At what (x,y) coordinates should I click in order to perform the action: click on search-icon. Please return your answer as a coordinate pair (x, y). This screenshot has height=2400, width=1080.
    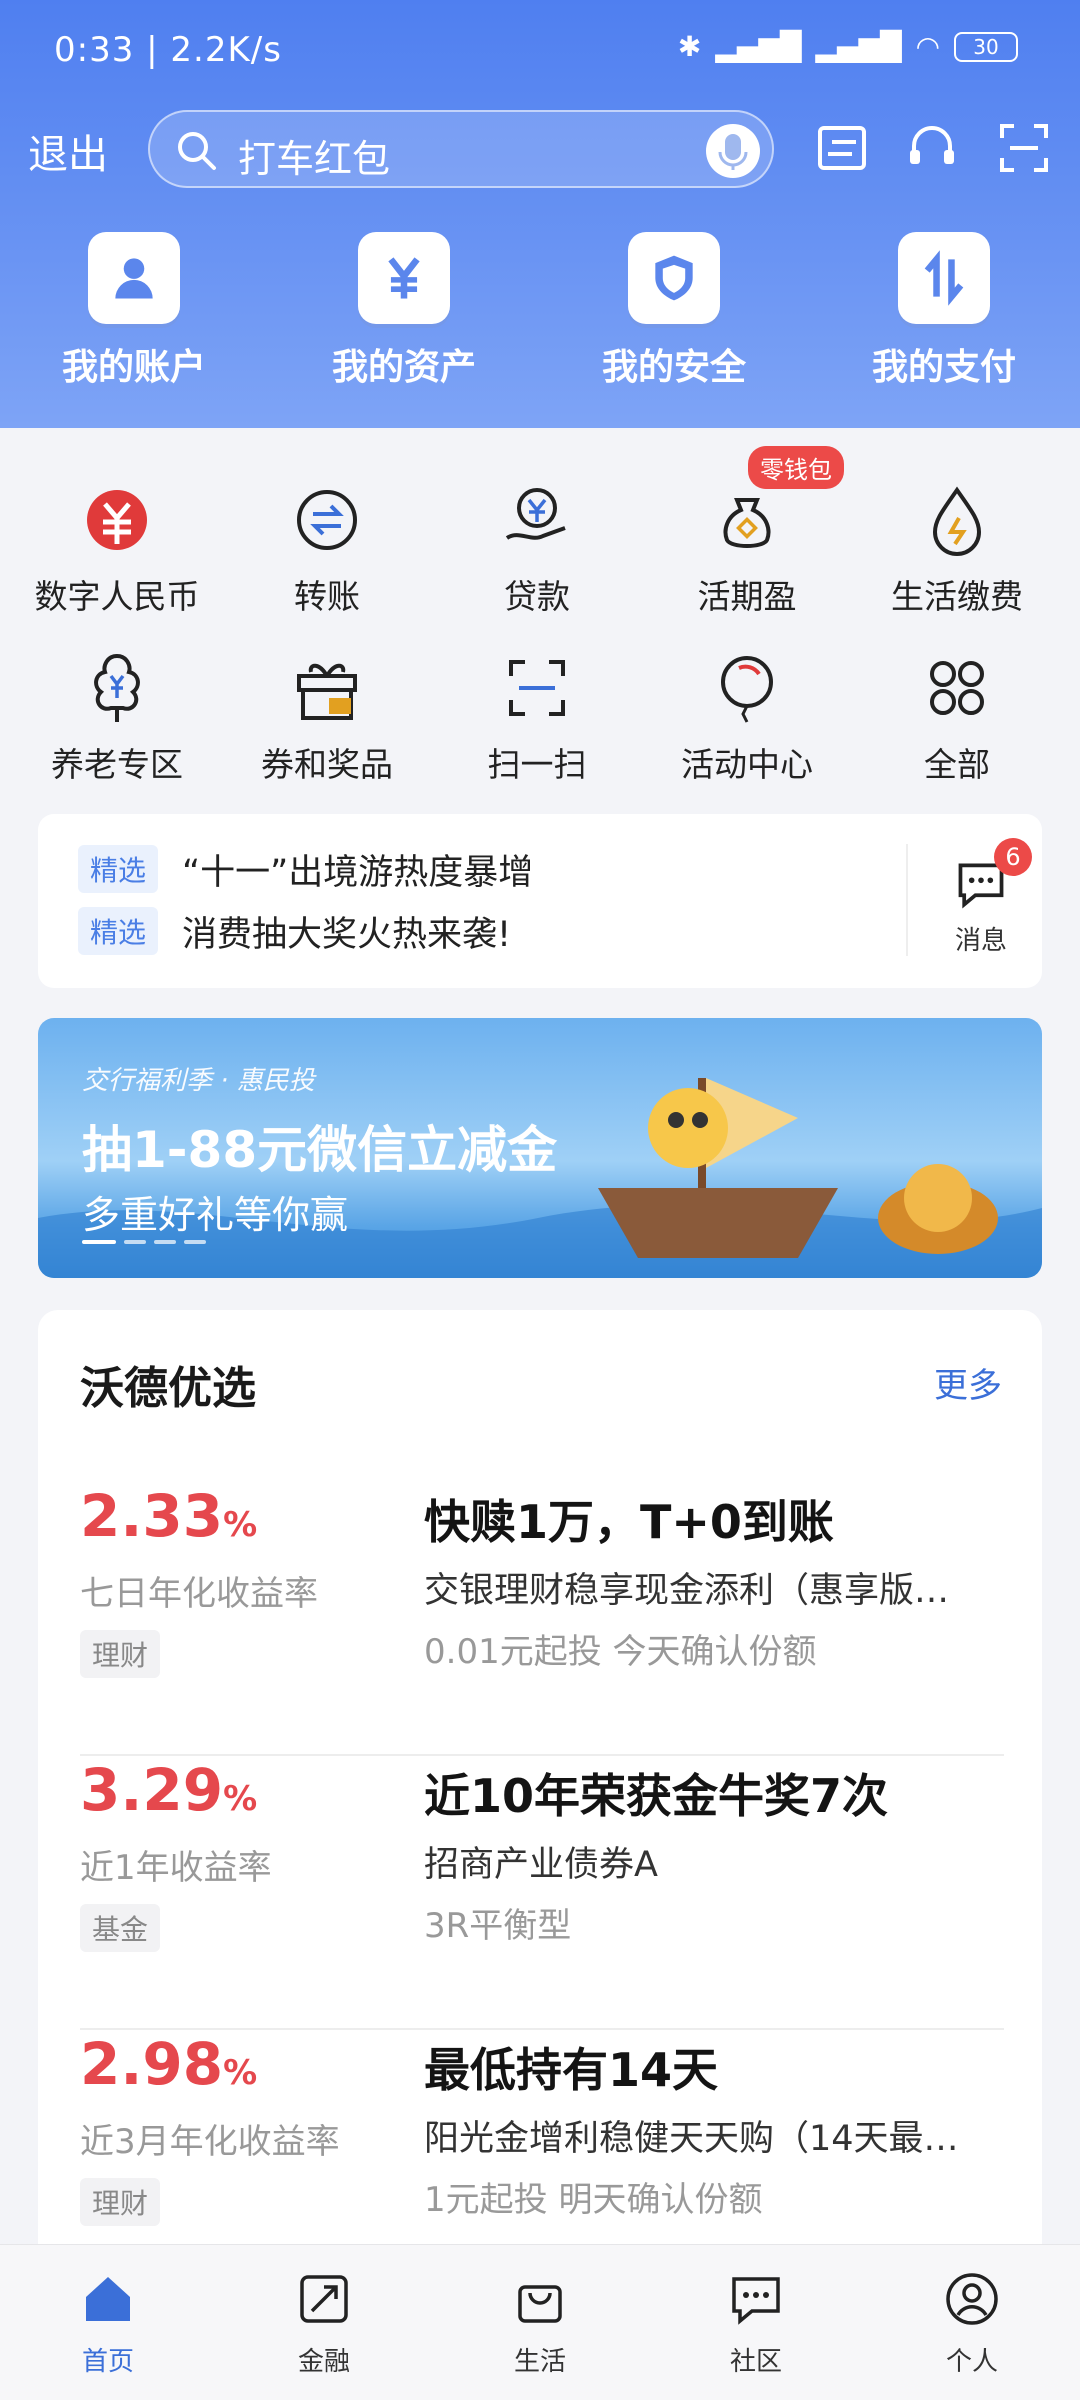
    Looking at the image, I should click on (197, 151).